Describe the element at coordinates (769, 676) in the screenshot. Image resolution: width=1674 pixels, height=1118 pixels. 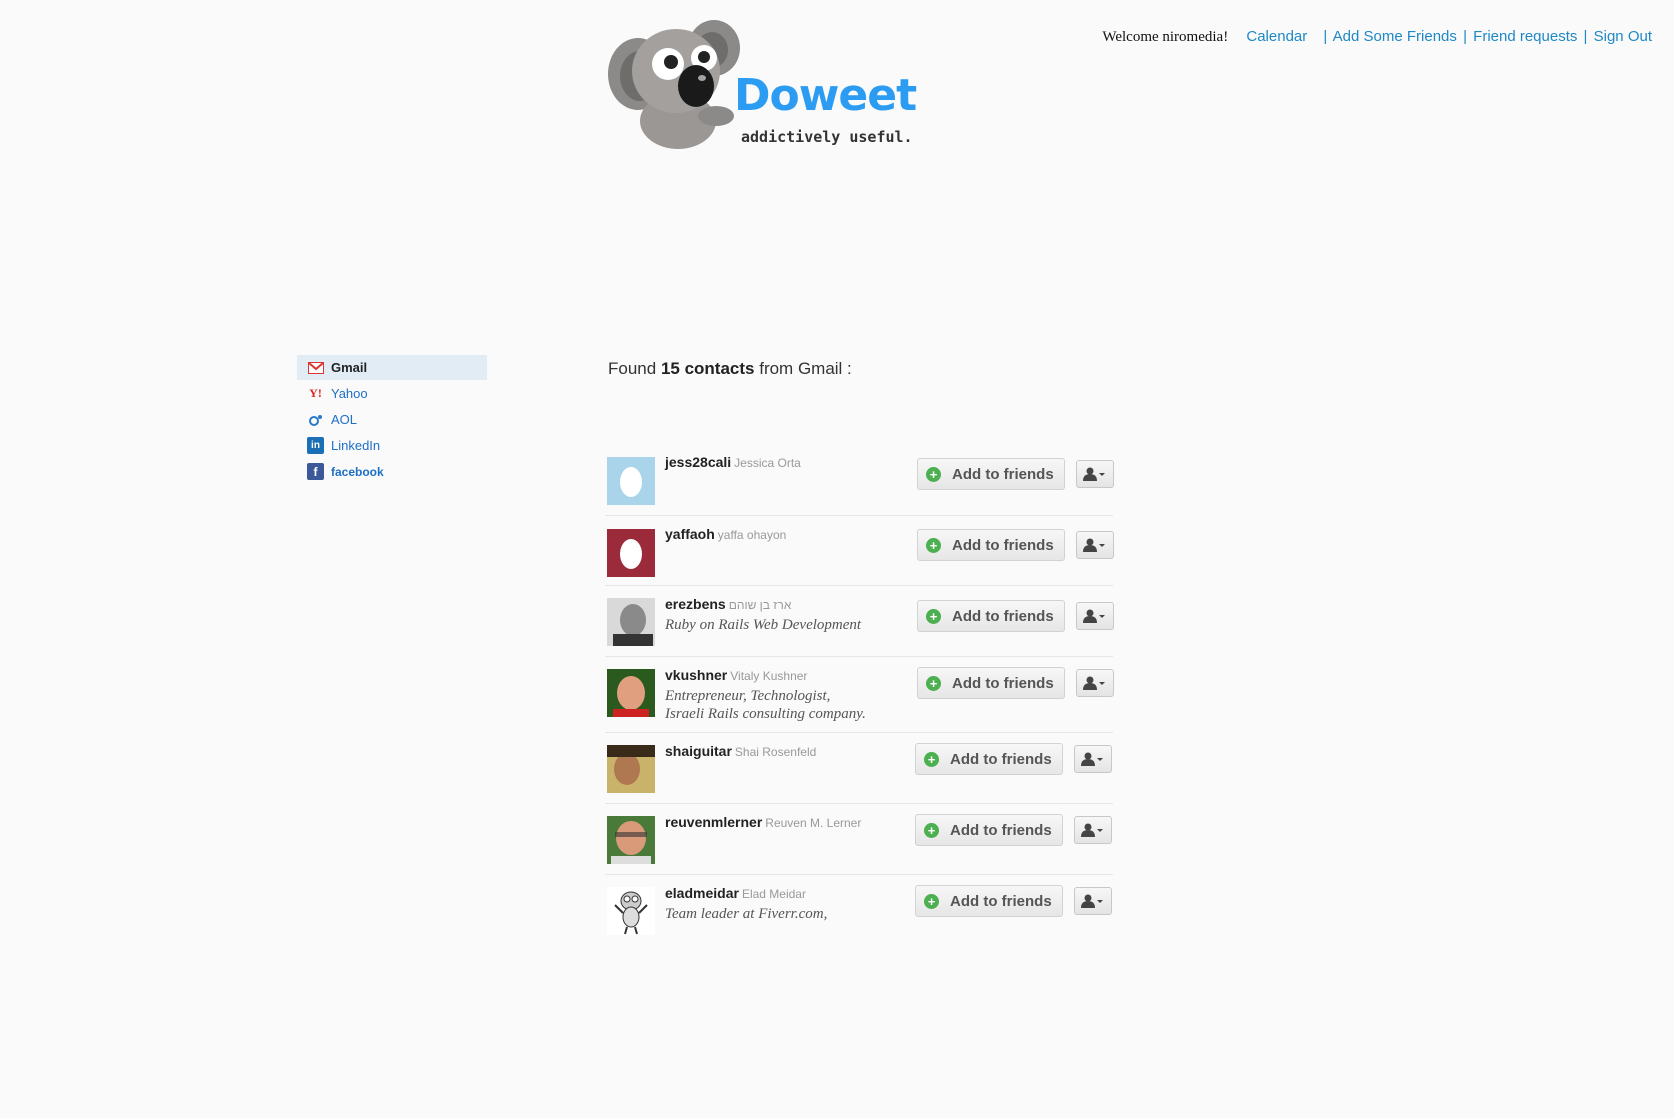
I see `contact-real-name: Vitaly Kushner` at that location.